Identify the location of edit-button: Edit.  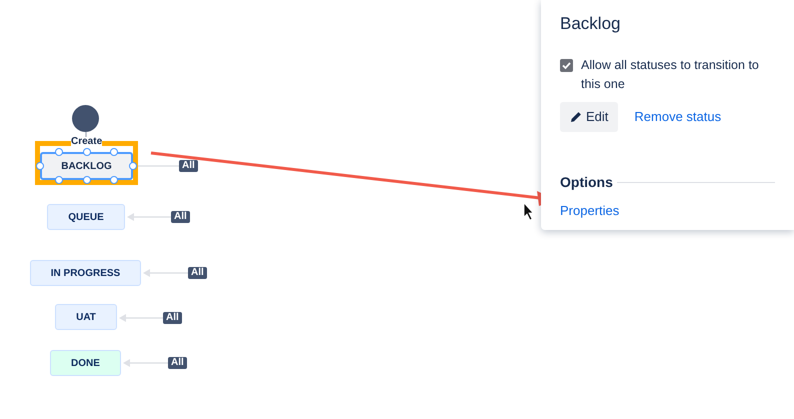
(589, 117).